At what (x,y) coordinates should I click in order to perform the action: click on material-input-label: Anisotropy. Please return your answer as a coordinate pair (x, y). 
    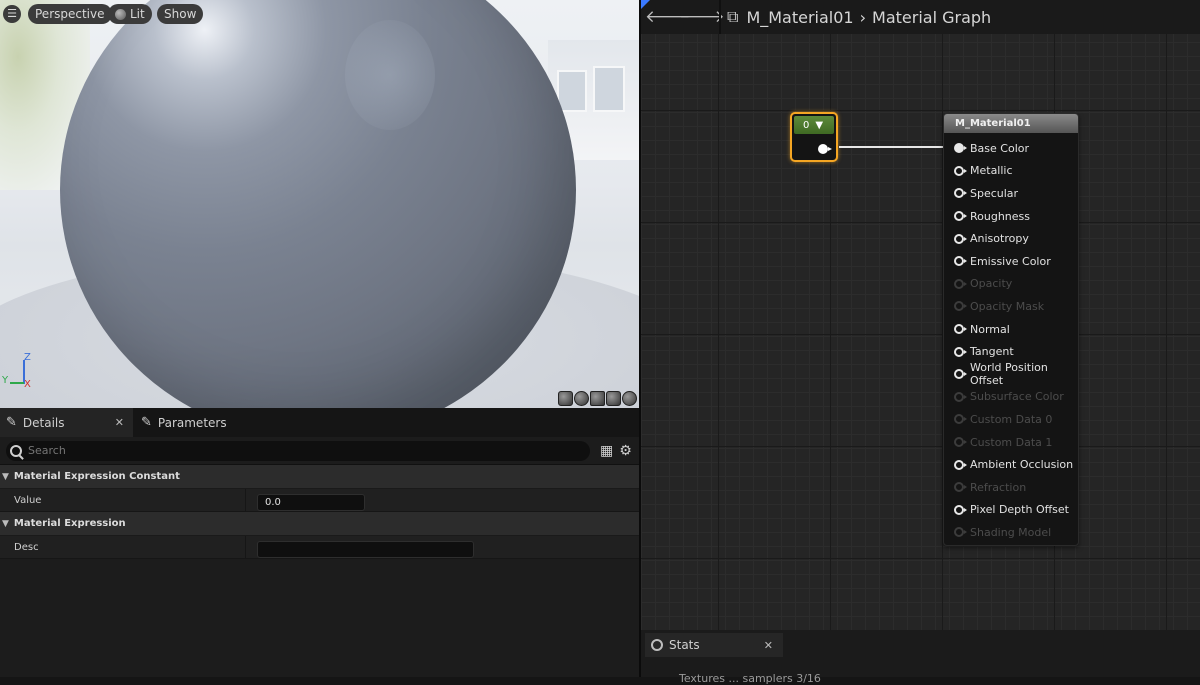
    Looking at the image, I should click on (999, 239).